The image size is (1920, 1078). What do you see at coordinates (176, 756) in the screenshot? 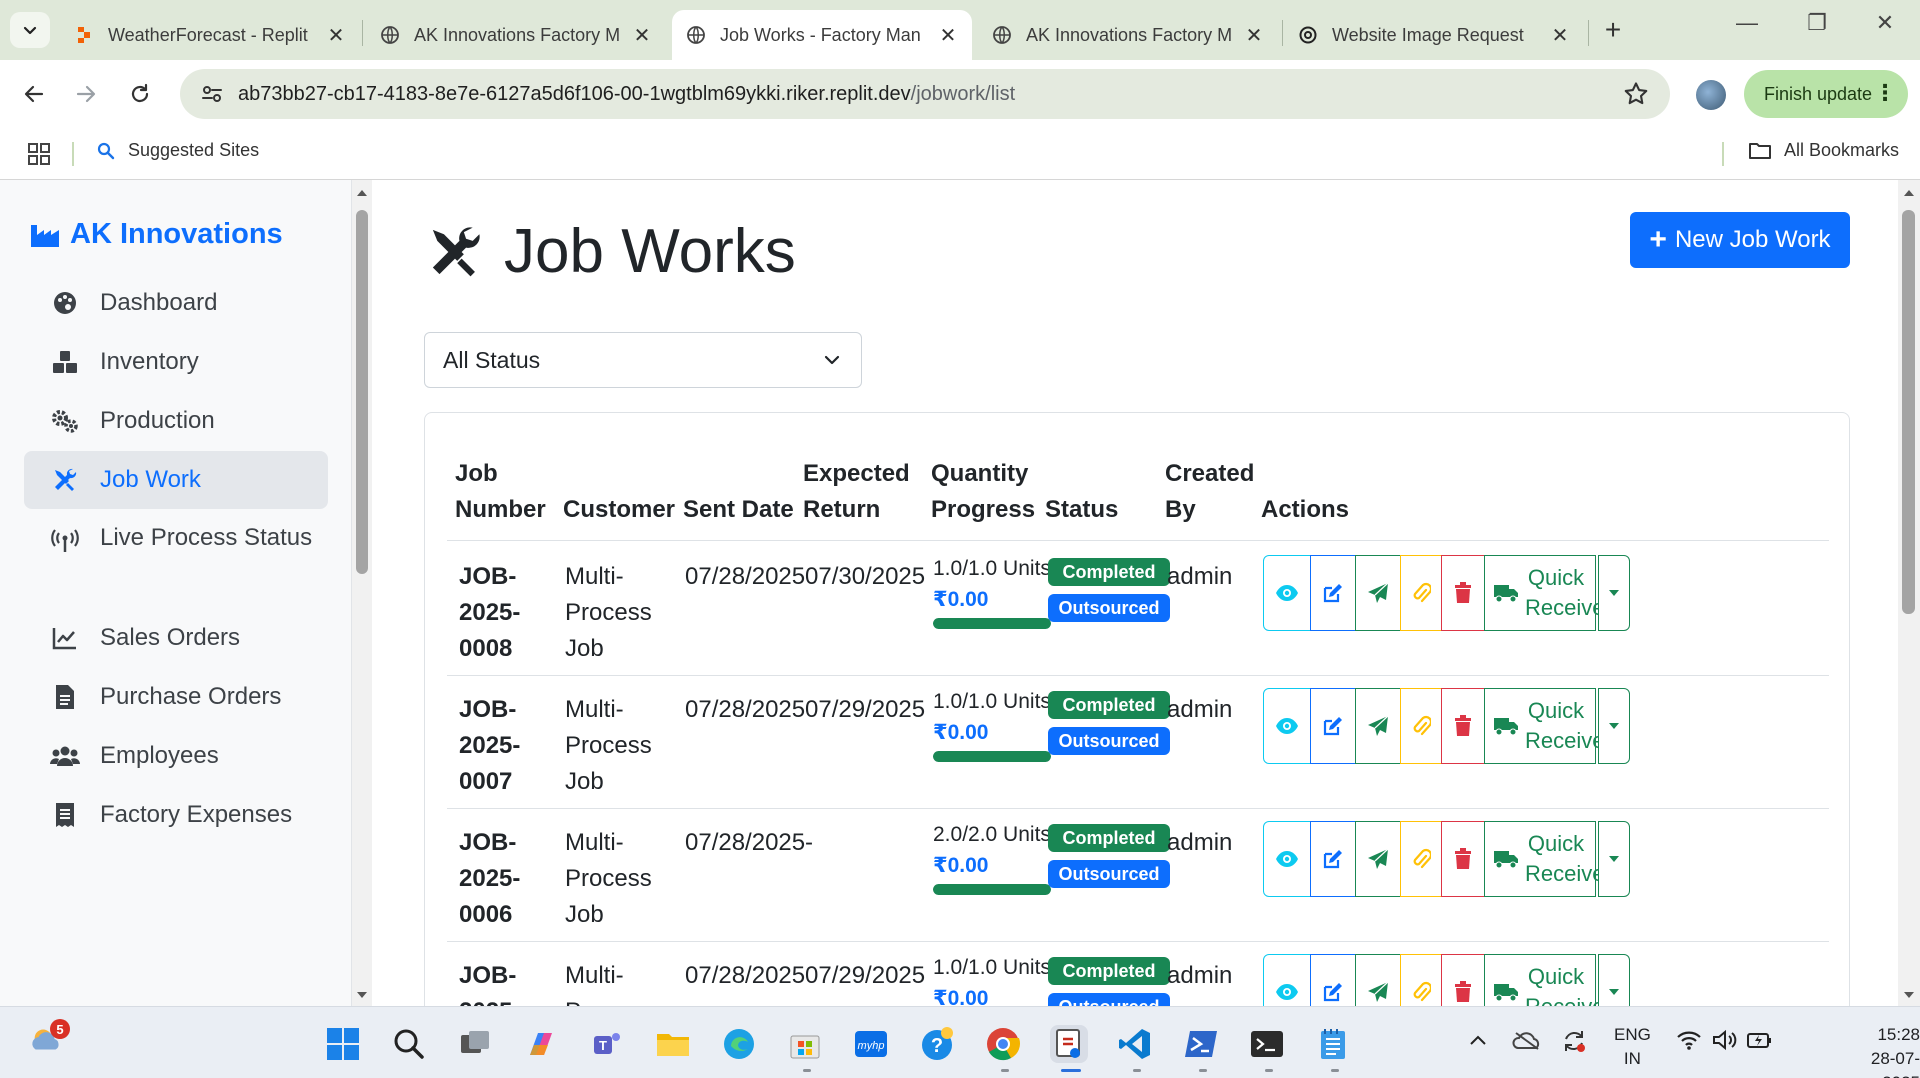
I see `sidebar-item-employees: Employees` at bounding box center [176, 756].